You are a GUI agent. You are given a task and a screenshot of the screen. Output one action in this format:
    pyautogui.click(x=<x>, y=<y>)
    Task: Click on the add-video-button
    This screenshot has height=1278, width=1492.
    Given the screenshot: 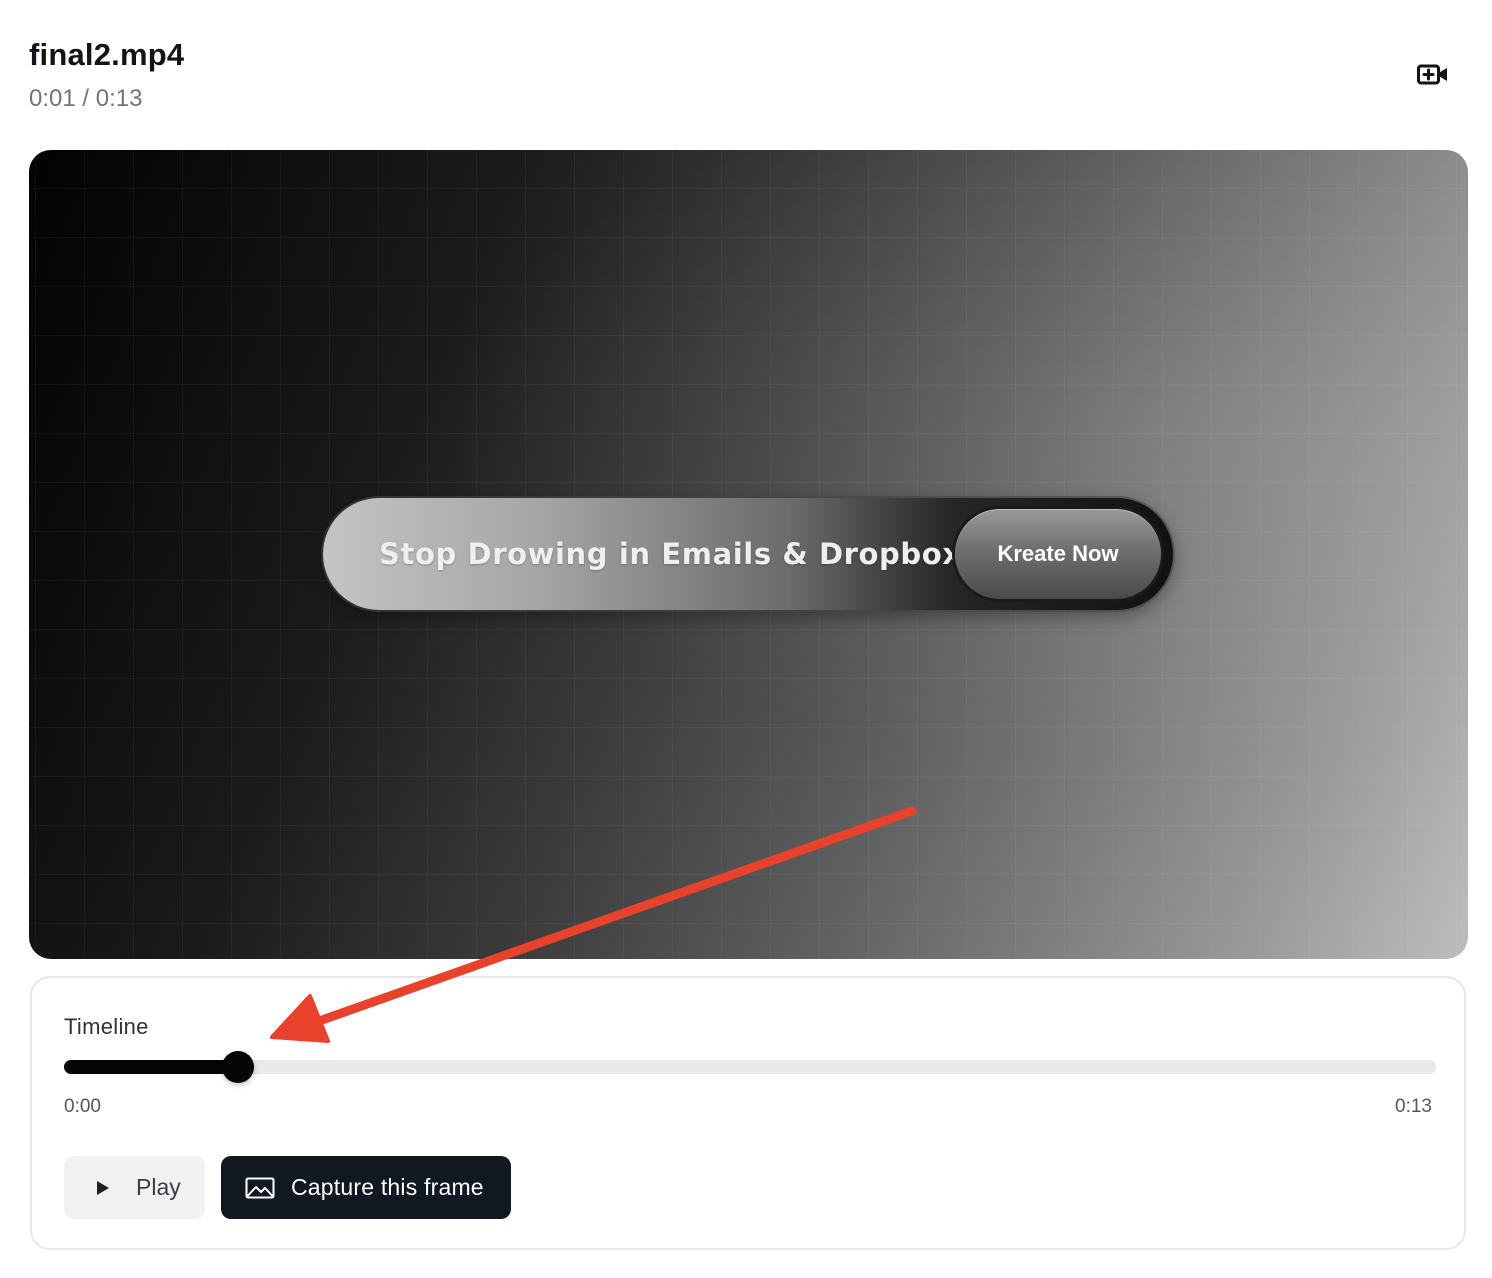 What is the action you would take?
    pyautogui.click(x=1433, y=75)
    